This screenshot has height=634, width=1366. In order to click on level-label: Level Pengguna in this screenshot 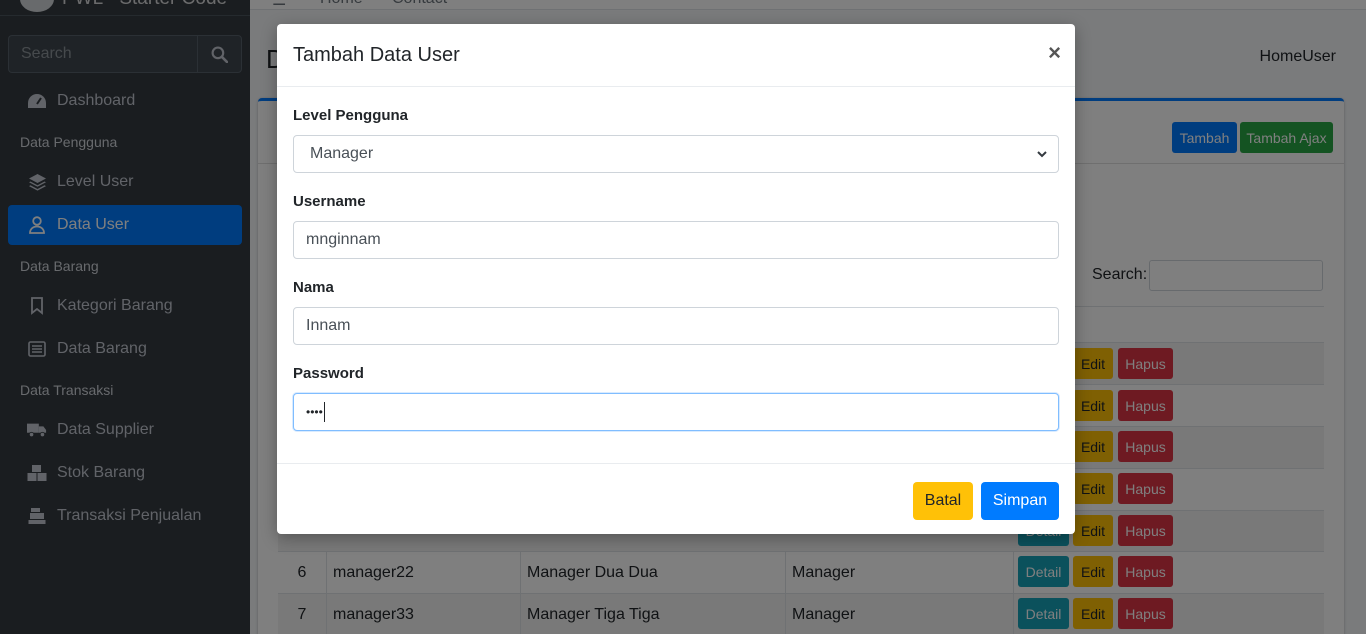, I will do `click(351, 115)`.